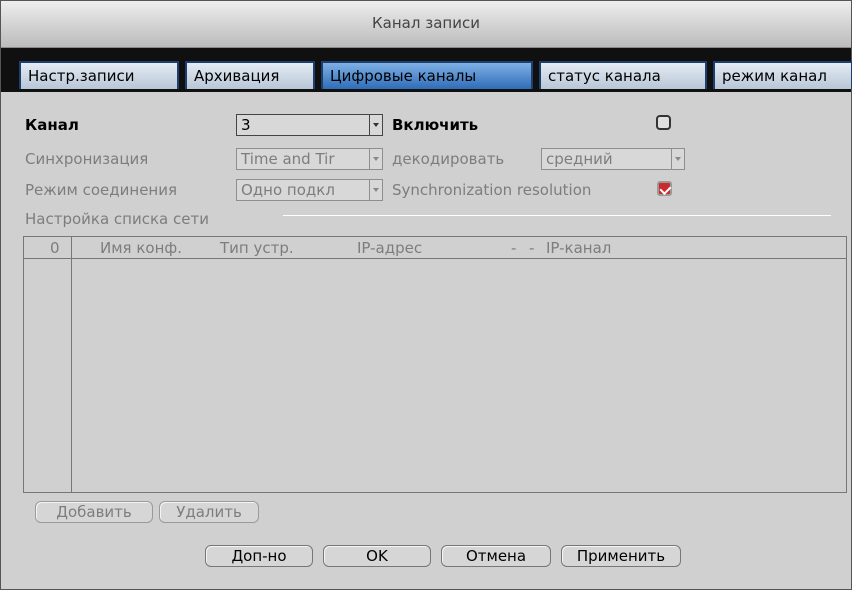  What do you see at coordinates (621, 556) in the screenshot?
I see `apply-button: Применить` at bounding box center [621, 556].